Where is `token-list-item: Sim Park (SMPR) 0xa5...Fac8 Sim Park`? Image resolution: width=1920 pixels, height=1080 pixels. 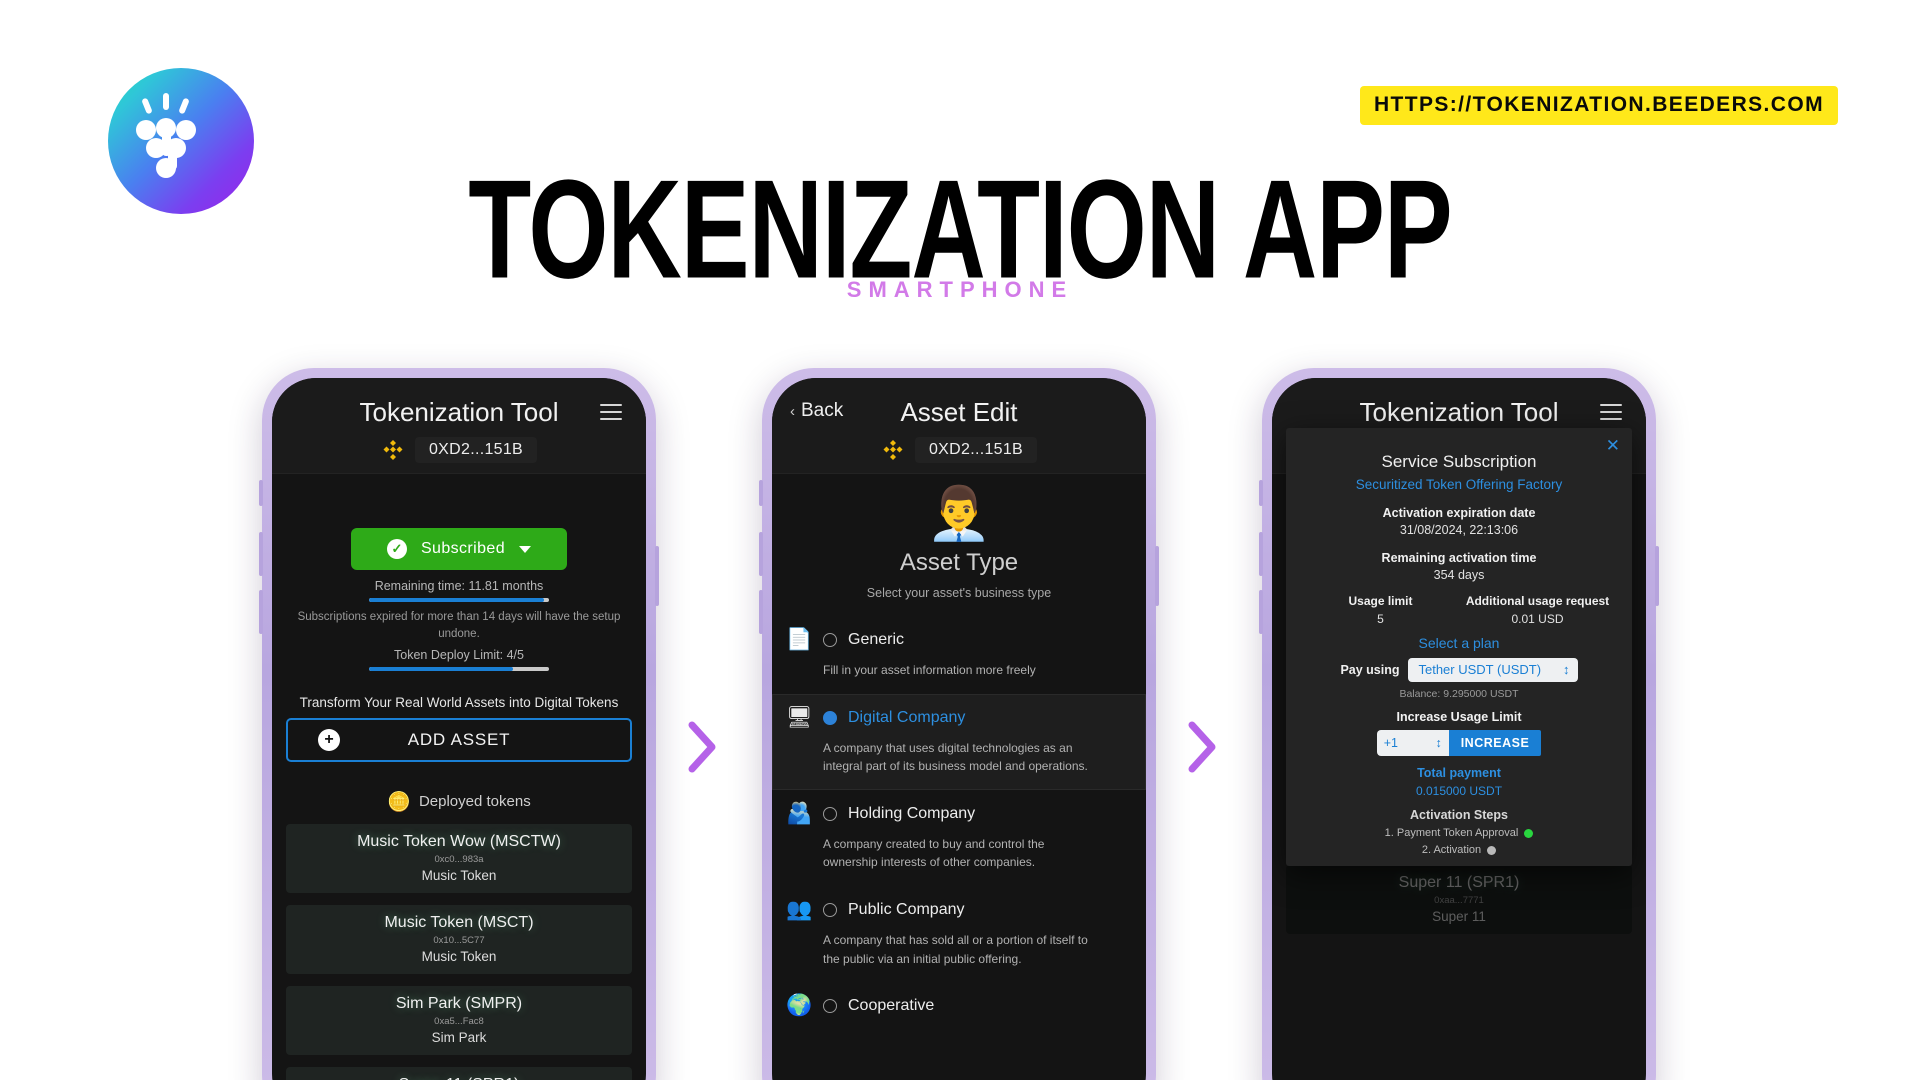
token-list-item: Sim Park (SMPR) 0xa5...Fac8 Sim Park is located at coordinates (459, 1020).